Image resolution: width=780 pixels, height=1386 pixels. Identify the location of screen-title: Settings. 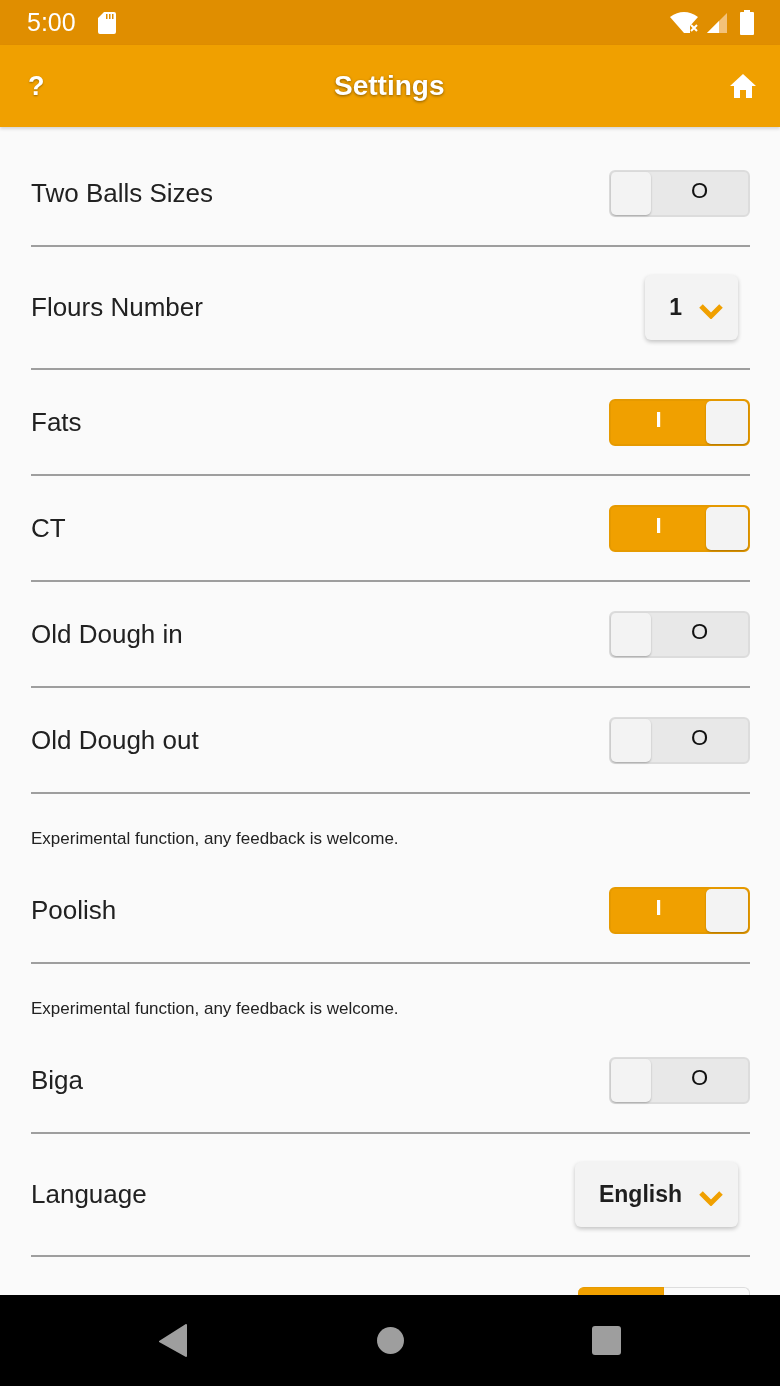
(389, 86).